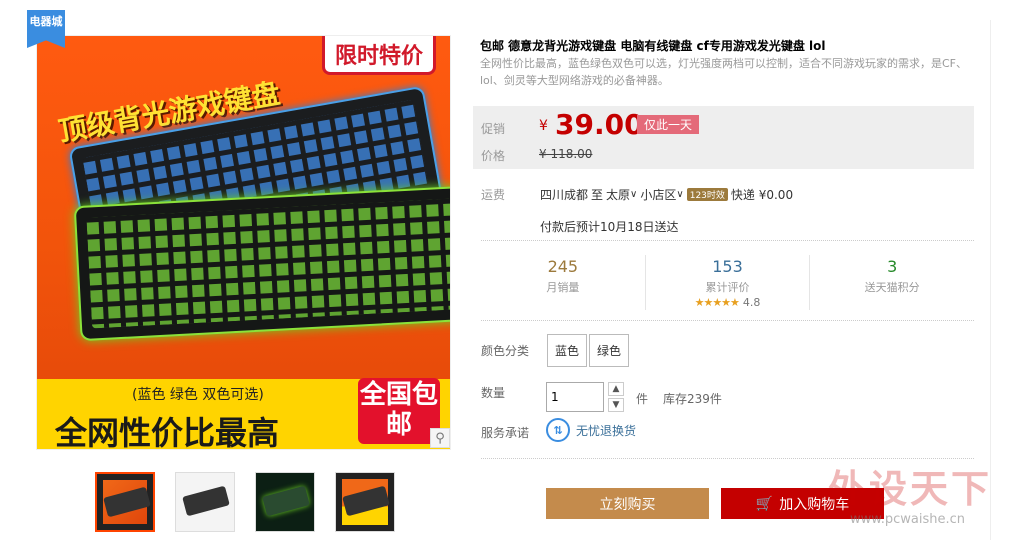 This screenshot has height=554, width=1023. I want to click on limit-tag: 仅此一天, so click(668, 124).